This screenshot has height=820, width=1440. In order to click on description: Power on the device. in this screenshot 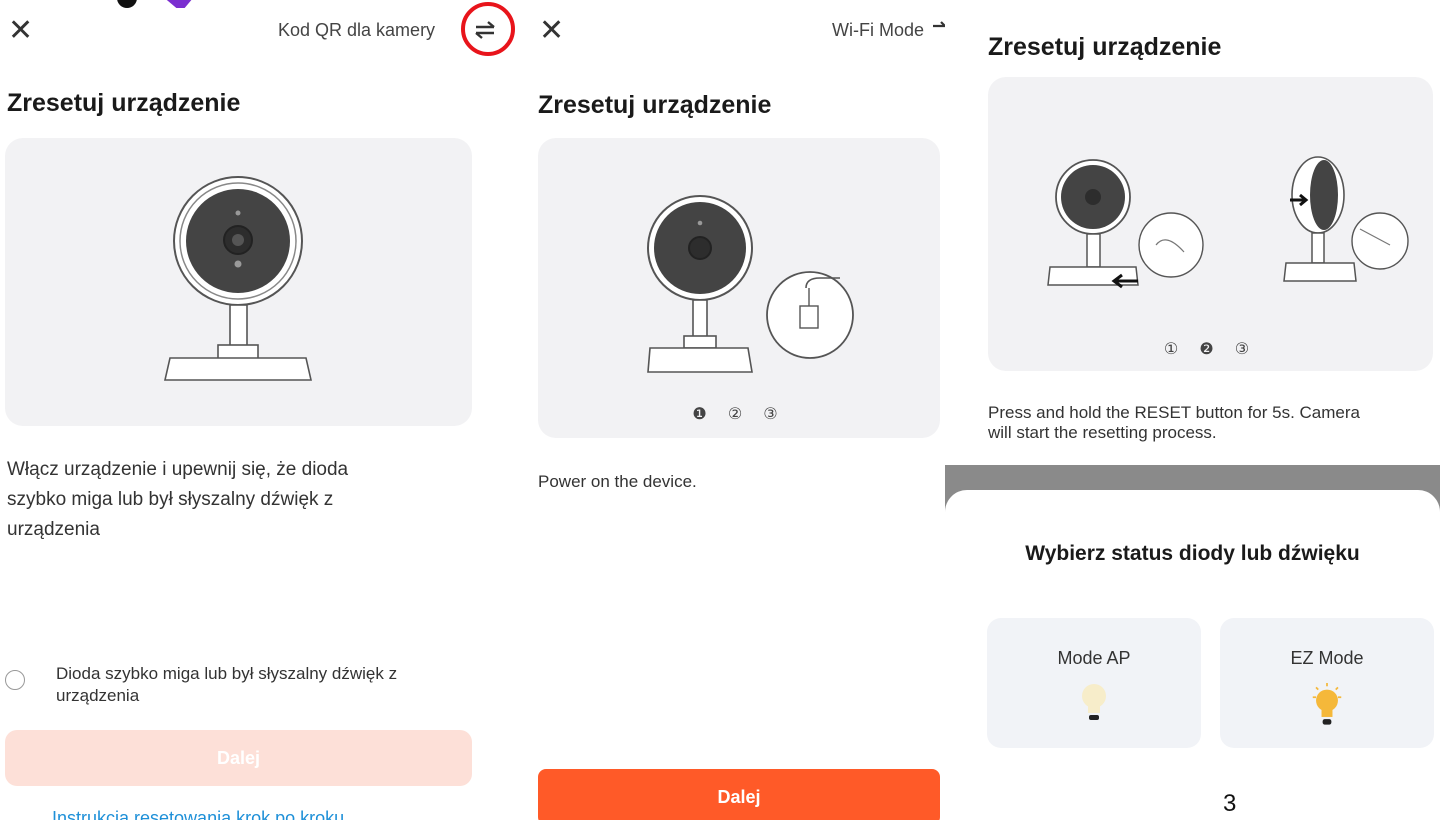, I will do `click(617, 481)`.